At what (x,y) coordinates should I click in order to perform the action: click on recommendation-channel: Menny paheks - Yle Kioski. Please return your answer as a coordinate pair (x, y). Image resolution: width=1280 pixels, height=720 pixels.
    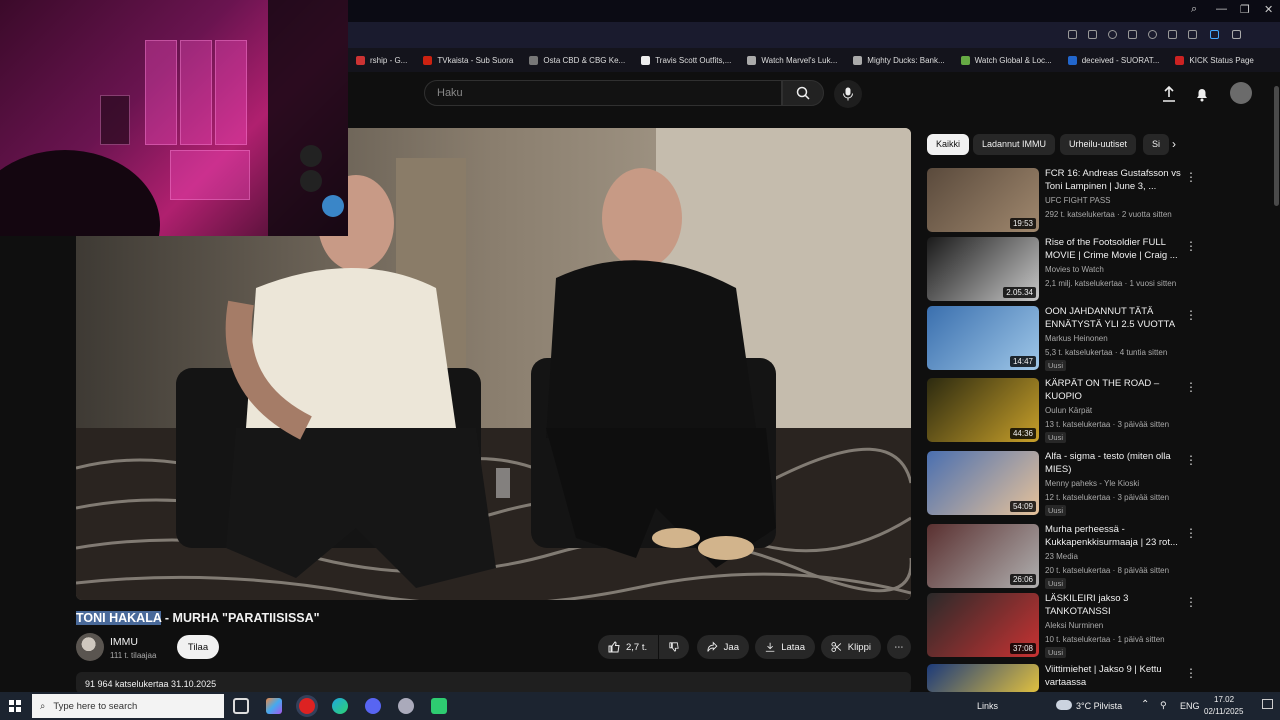
    Looking at the image, I should click on (1092, 483).